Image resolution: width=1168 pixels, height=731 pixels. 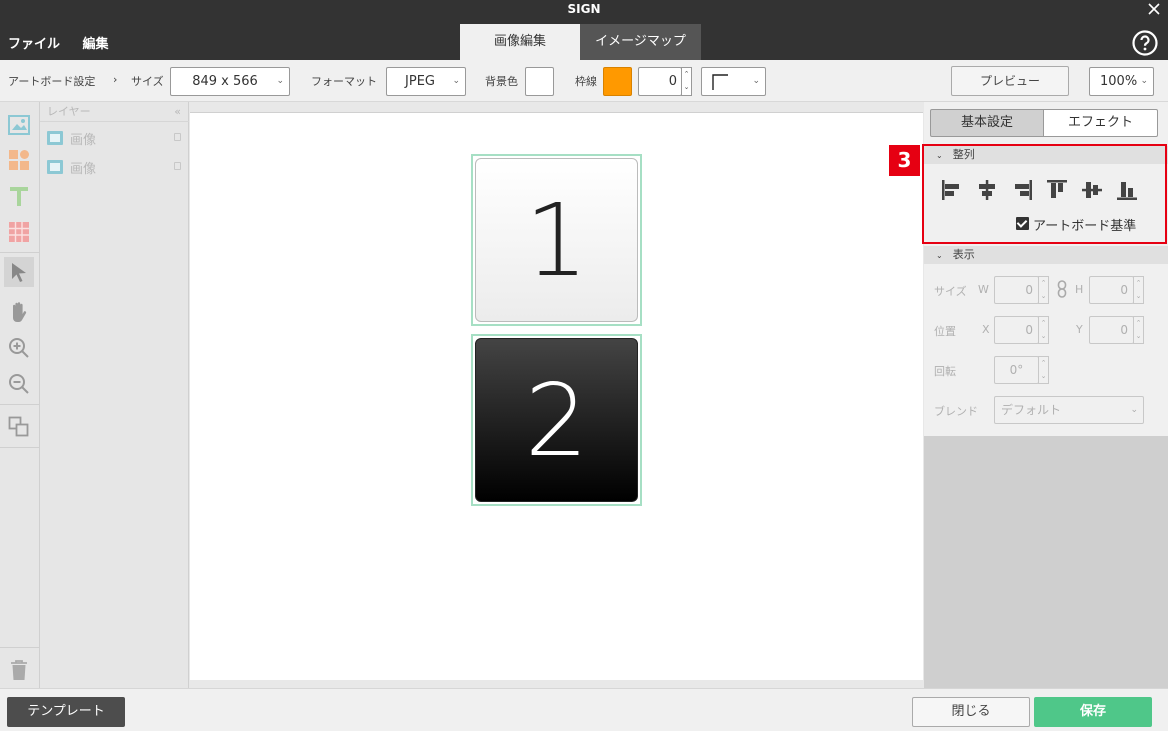 I want to click on arrange-icon, so click(x=18, y=426).